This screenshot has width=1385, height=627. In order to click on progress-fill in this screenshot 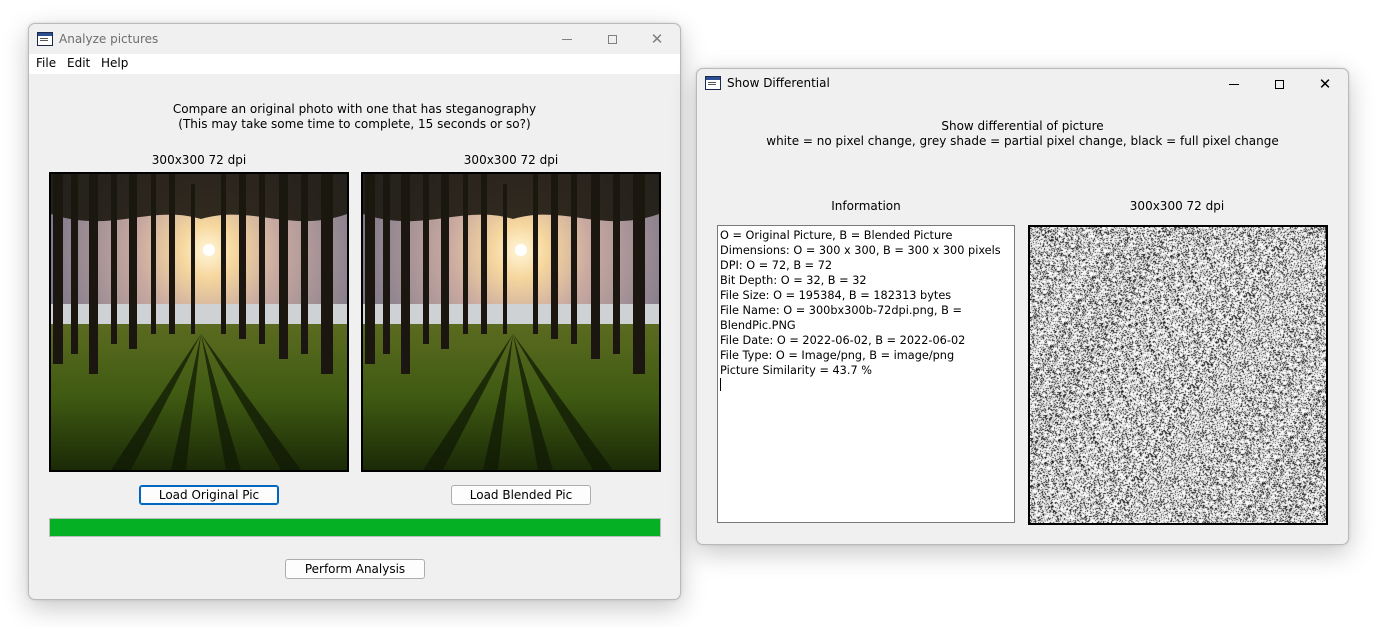, I will do `click(355, 527)`.